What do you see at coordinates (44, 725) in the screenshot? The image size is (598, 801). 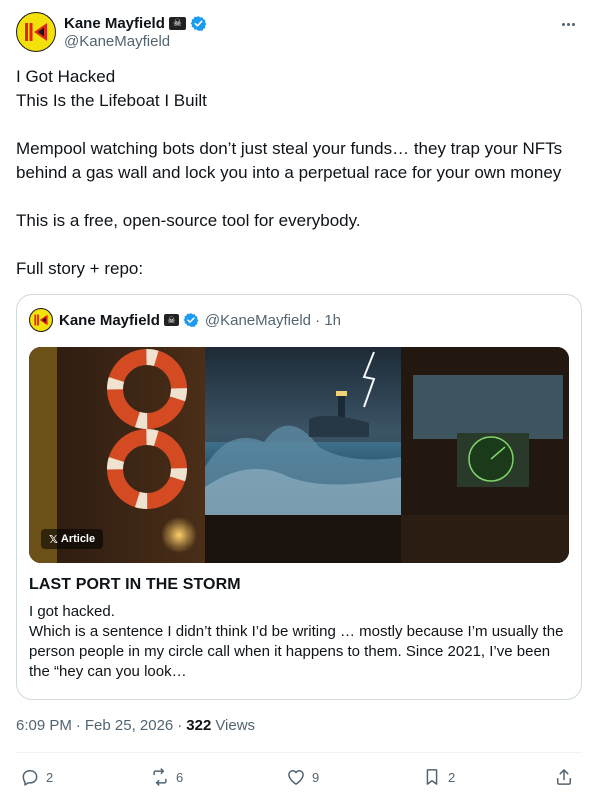 I see `tweet-time: 6:09 PM` at bounding box center [44, 725].